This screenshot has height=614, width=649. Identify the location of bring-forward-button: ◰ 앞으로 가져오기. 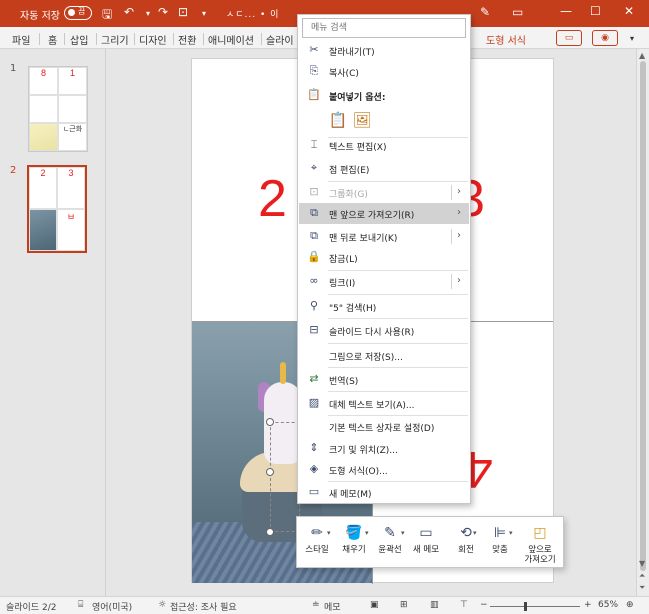
(540, 543).